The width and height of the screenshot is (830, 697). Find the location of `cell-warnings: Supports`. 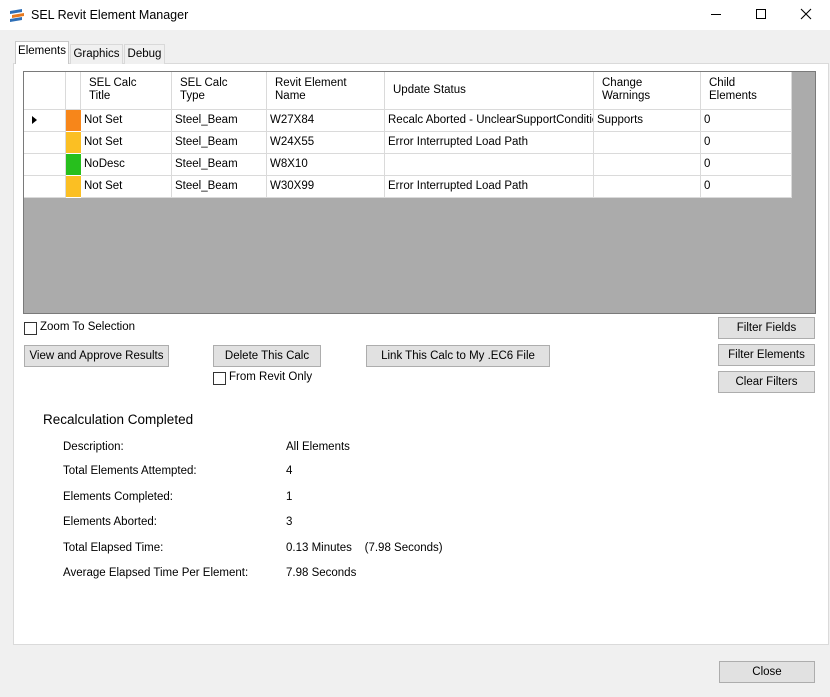

cell-warnings: Supports is located at coordinates (647, 121).